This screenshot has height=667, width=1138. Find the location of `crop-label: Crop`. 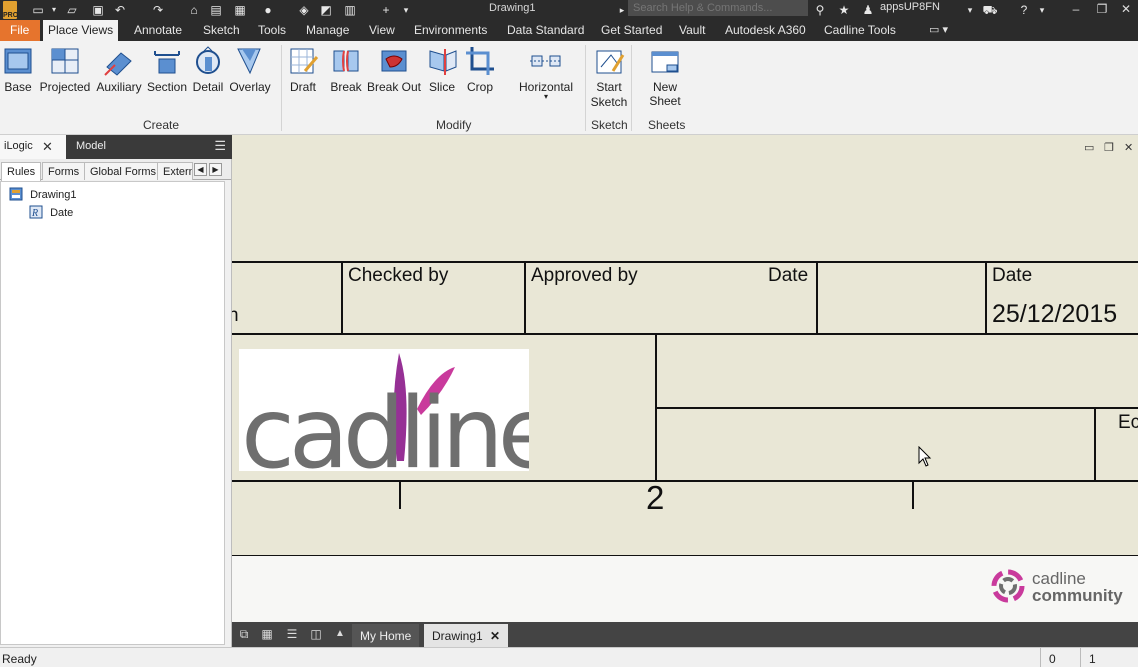

crop-label: Crop is located at coordinates (479, 87).